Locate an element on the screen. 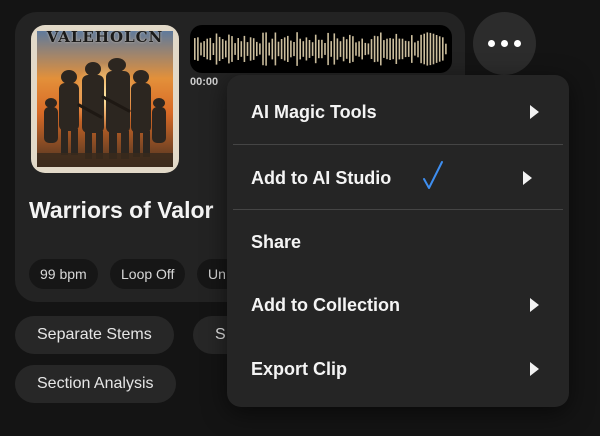  cover-artwork is located at coordinates (105, 99).